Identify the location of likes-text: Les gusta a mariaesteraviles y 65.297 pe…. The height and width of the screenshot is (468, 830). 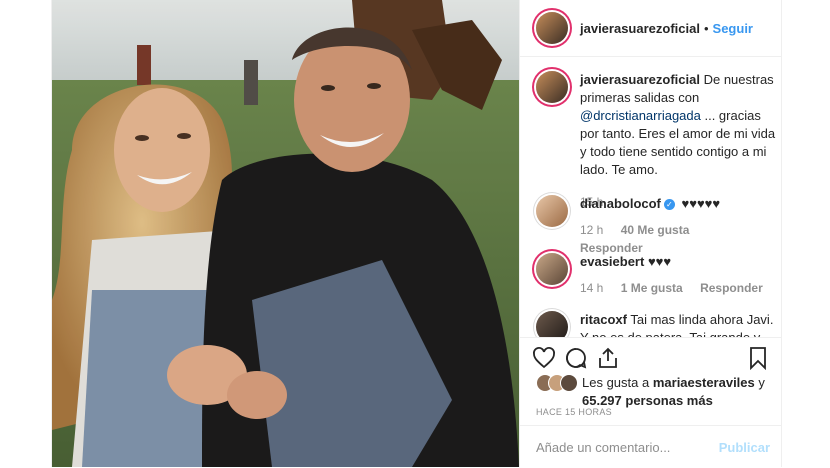
(679, 392).